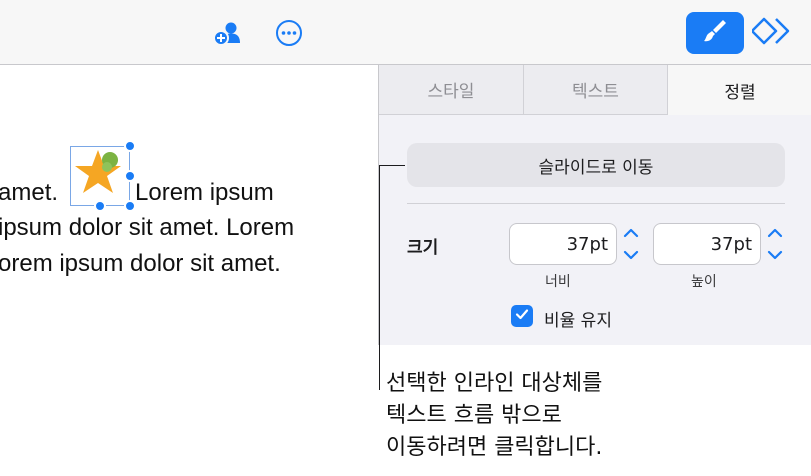  What do you see at coordinates (494, 447) in the screenshot?
I see `callout-line: 이동하려면 클릭합니다.` at bounding box center [494, 447].